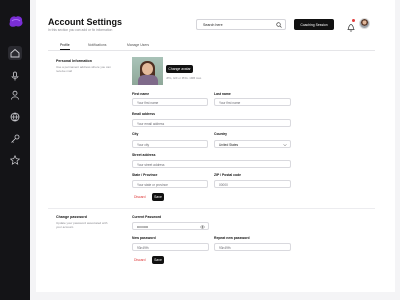  What do you see at coordinates (252, 184) in the screenshot?
I see `zip-field: 00000` at bounding box center [252, 184].